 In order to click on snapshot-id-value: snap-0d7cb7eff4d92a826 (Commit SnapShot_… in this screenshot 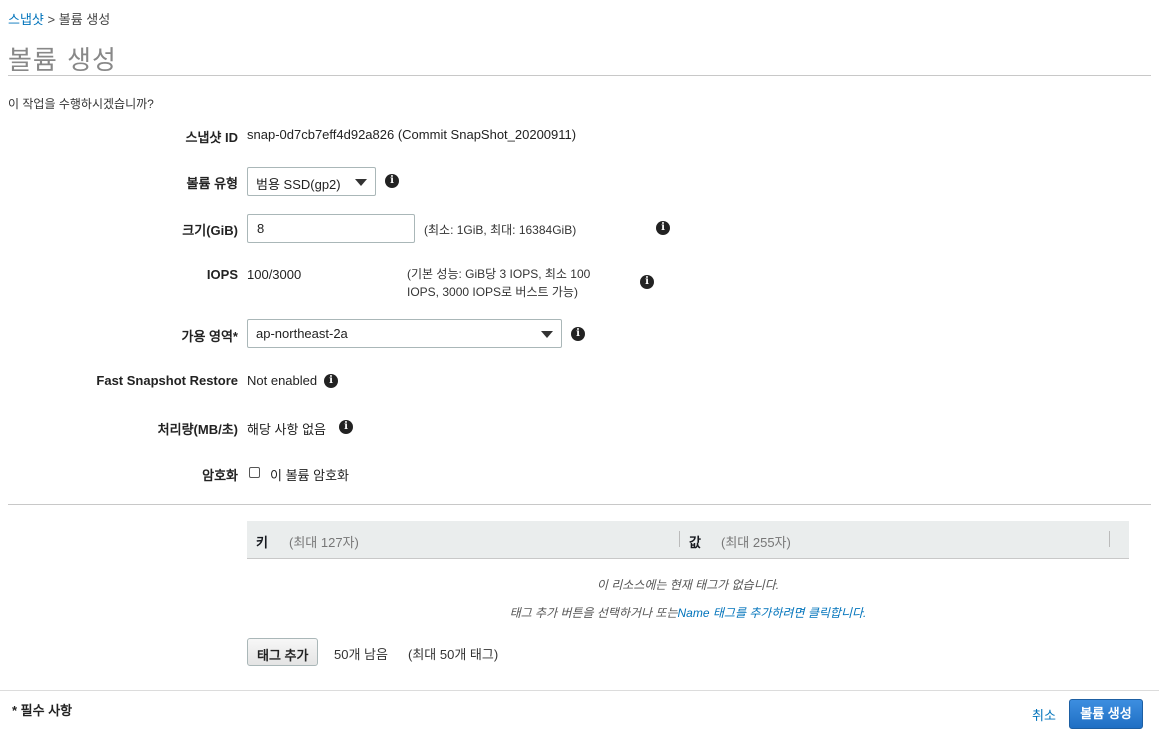, I will do `click(412, 134)`.